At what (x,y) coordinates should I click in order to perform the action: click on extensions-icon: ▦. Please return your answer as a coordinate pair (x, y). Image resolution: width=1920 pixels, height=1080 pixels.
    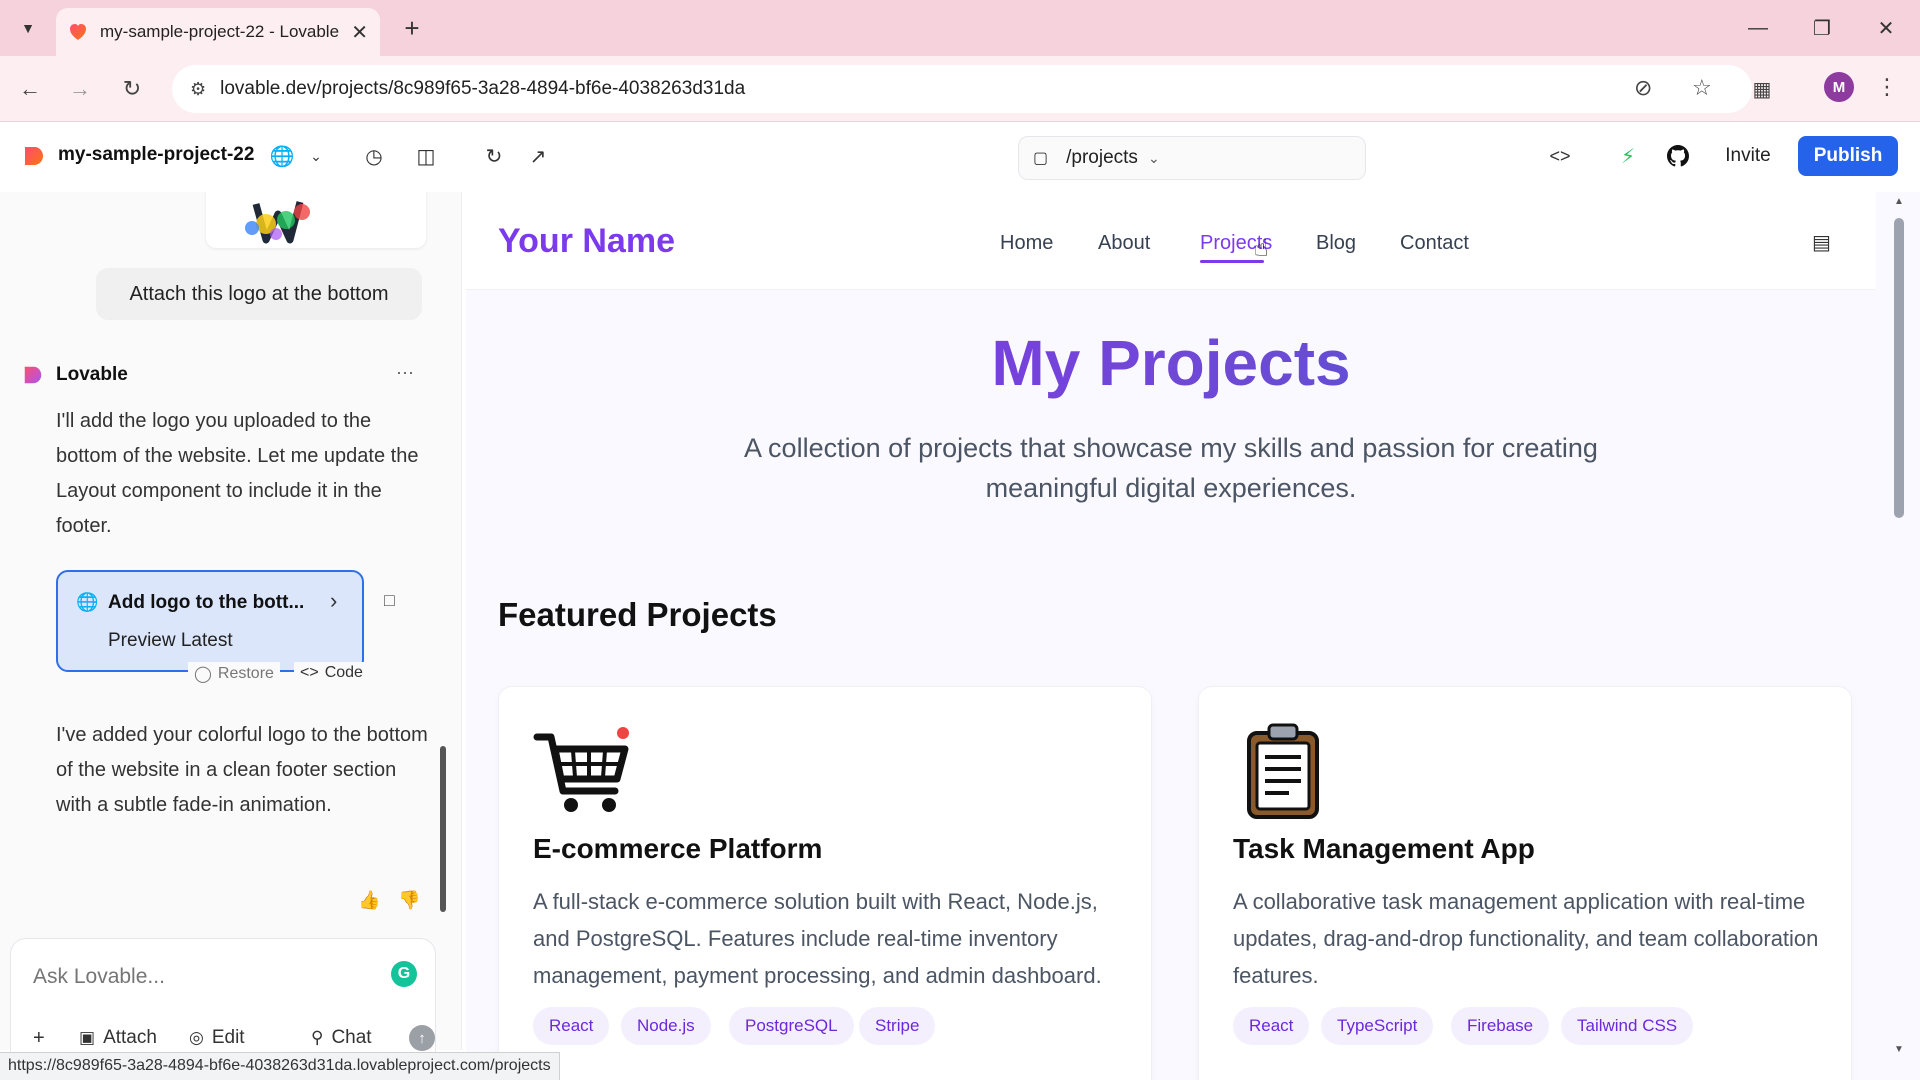
    Looking at the image, I should click on (1762, 89).